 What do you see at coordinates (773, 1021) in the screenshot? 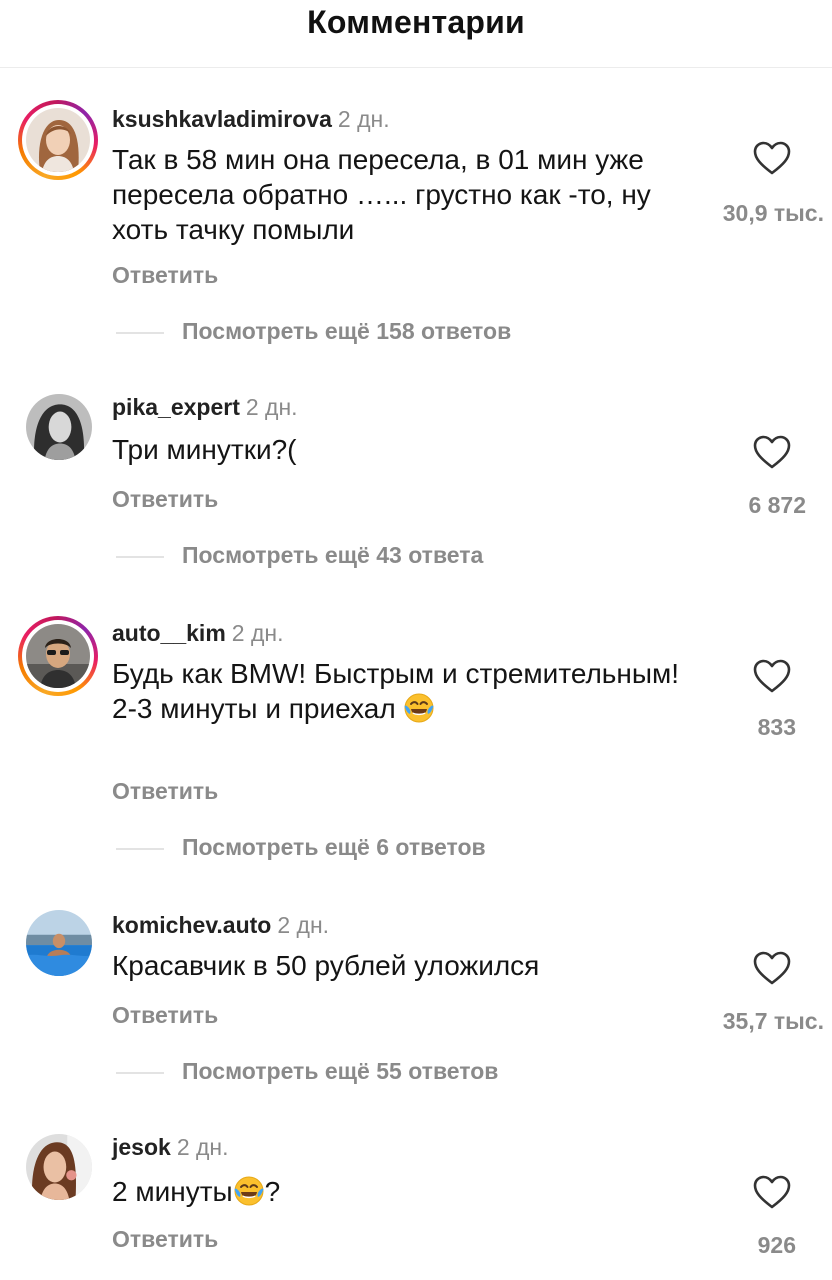
I see `like-count: 35,7 тыс.` at bounding box center [773, 1021].